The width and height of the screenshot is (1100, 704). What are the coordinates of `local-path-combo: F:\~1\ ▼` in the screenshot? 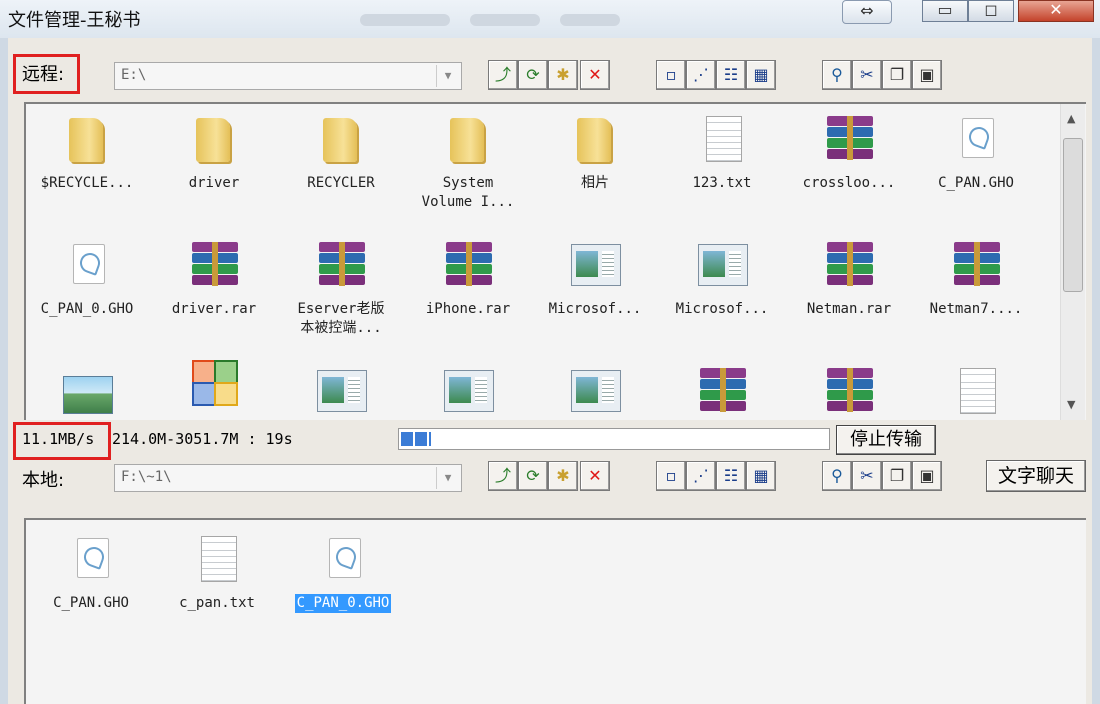 It's located at (288, 478).